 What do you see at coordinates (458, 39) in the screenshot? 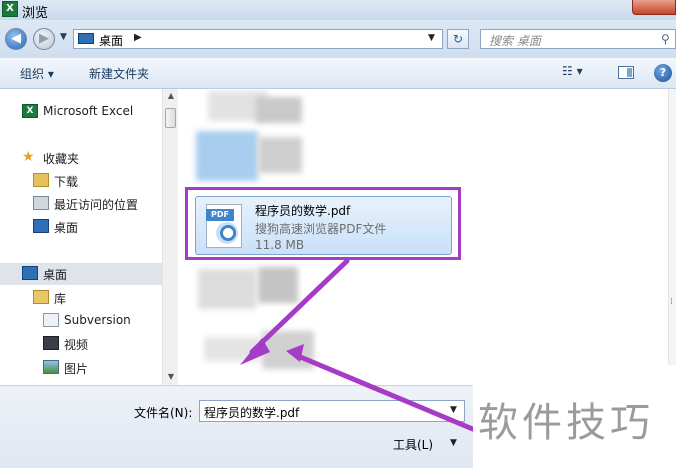
I see `refresh-button: ↻` at bounding box center [458, 39].